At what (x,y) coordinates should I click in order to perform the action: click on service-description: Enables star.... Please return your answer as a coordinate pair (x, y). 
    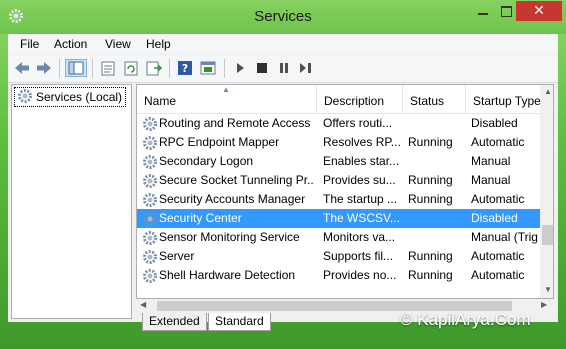
    Looking at the image, I should click on (361, 161).